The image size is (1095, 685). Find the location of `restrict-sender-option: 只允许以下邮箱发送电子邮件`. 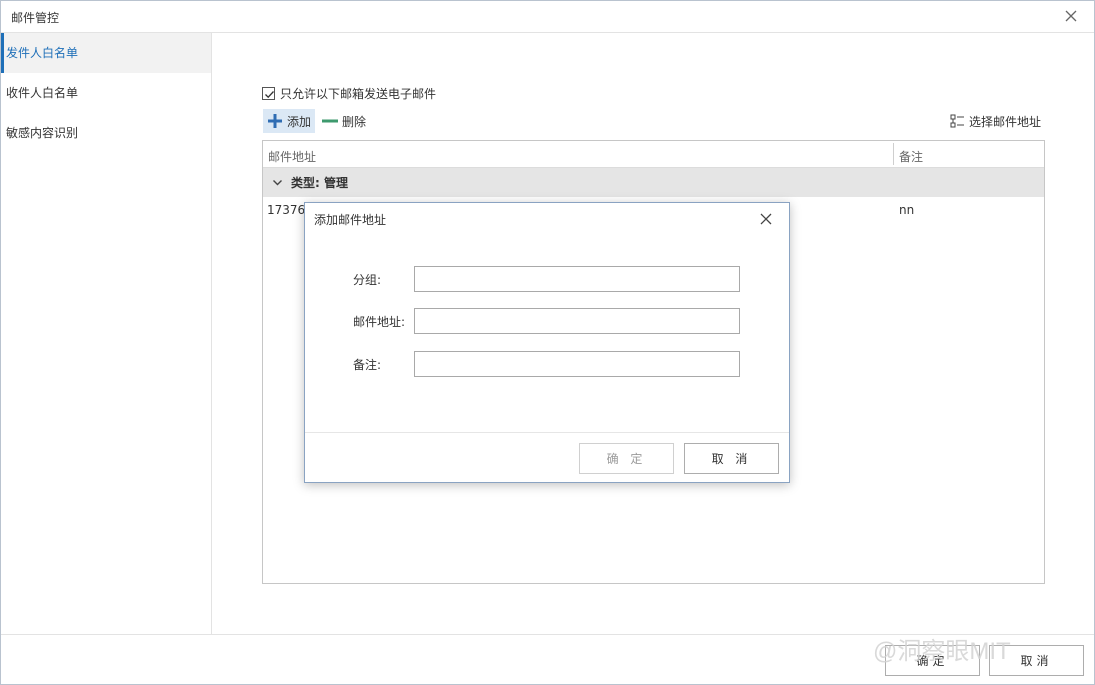

restrict-sender-option: 只允许以下邮箱发送电子邮件 is located at coordinates (349, 93).